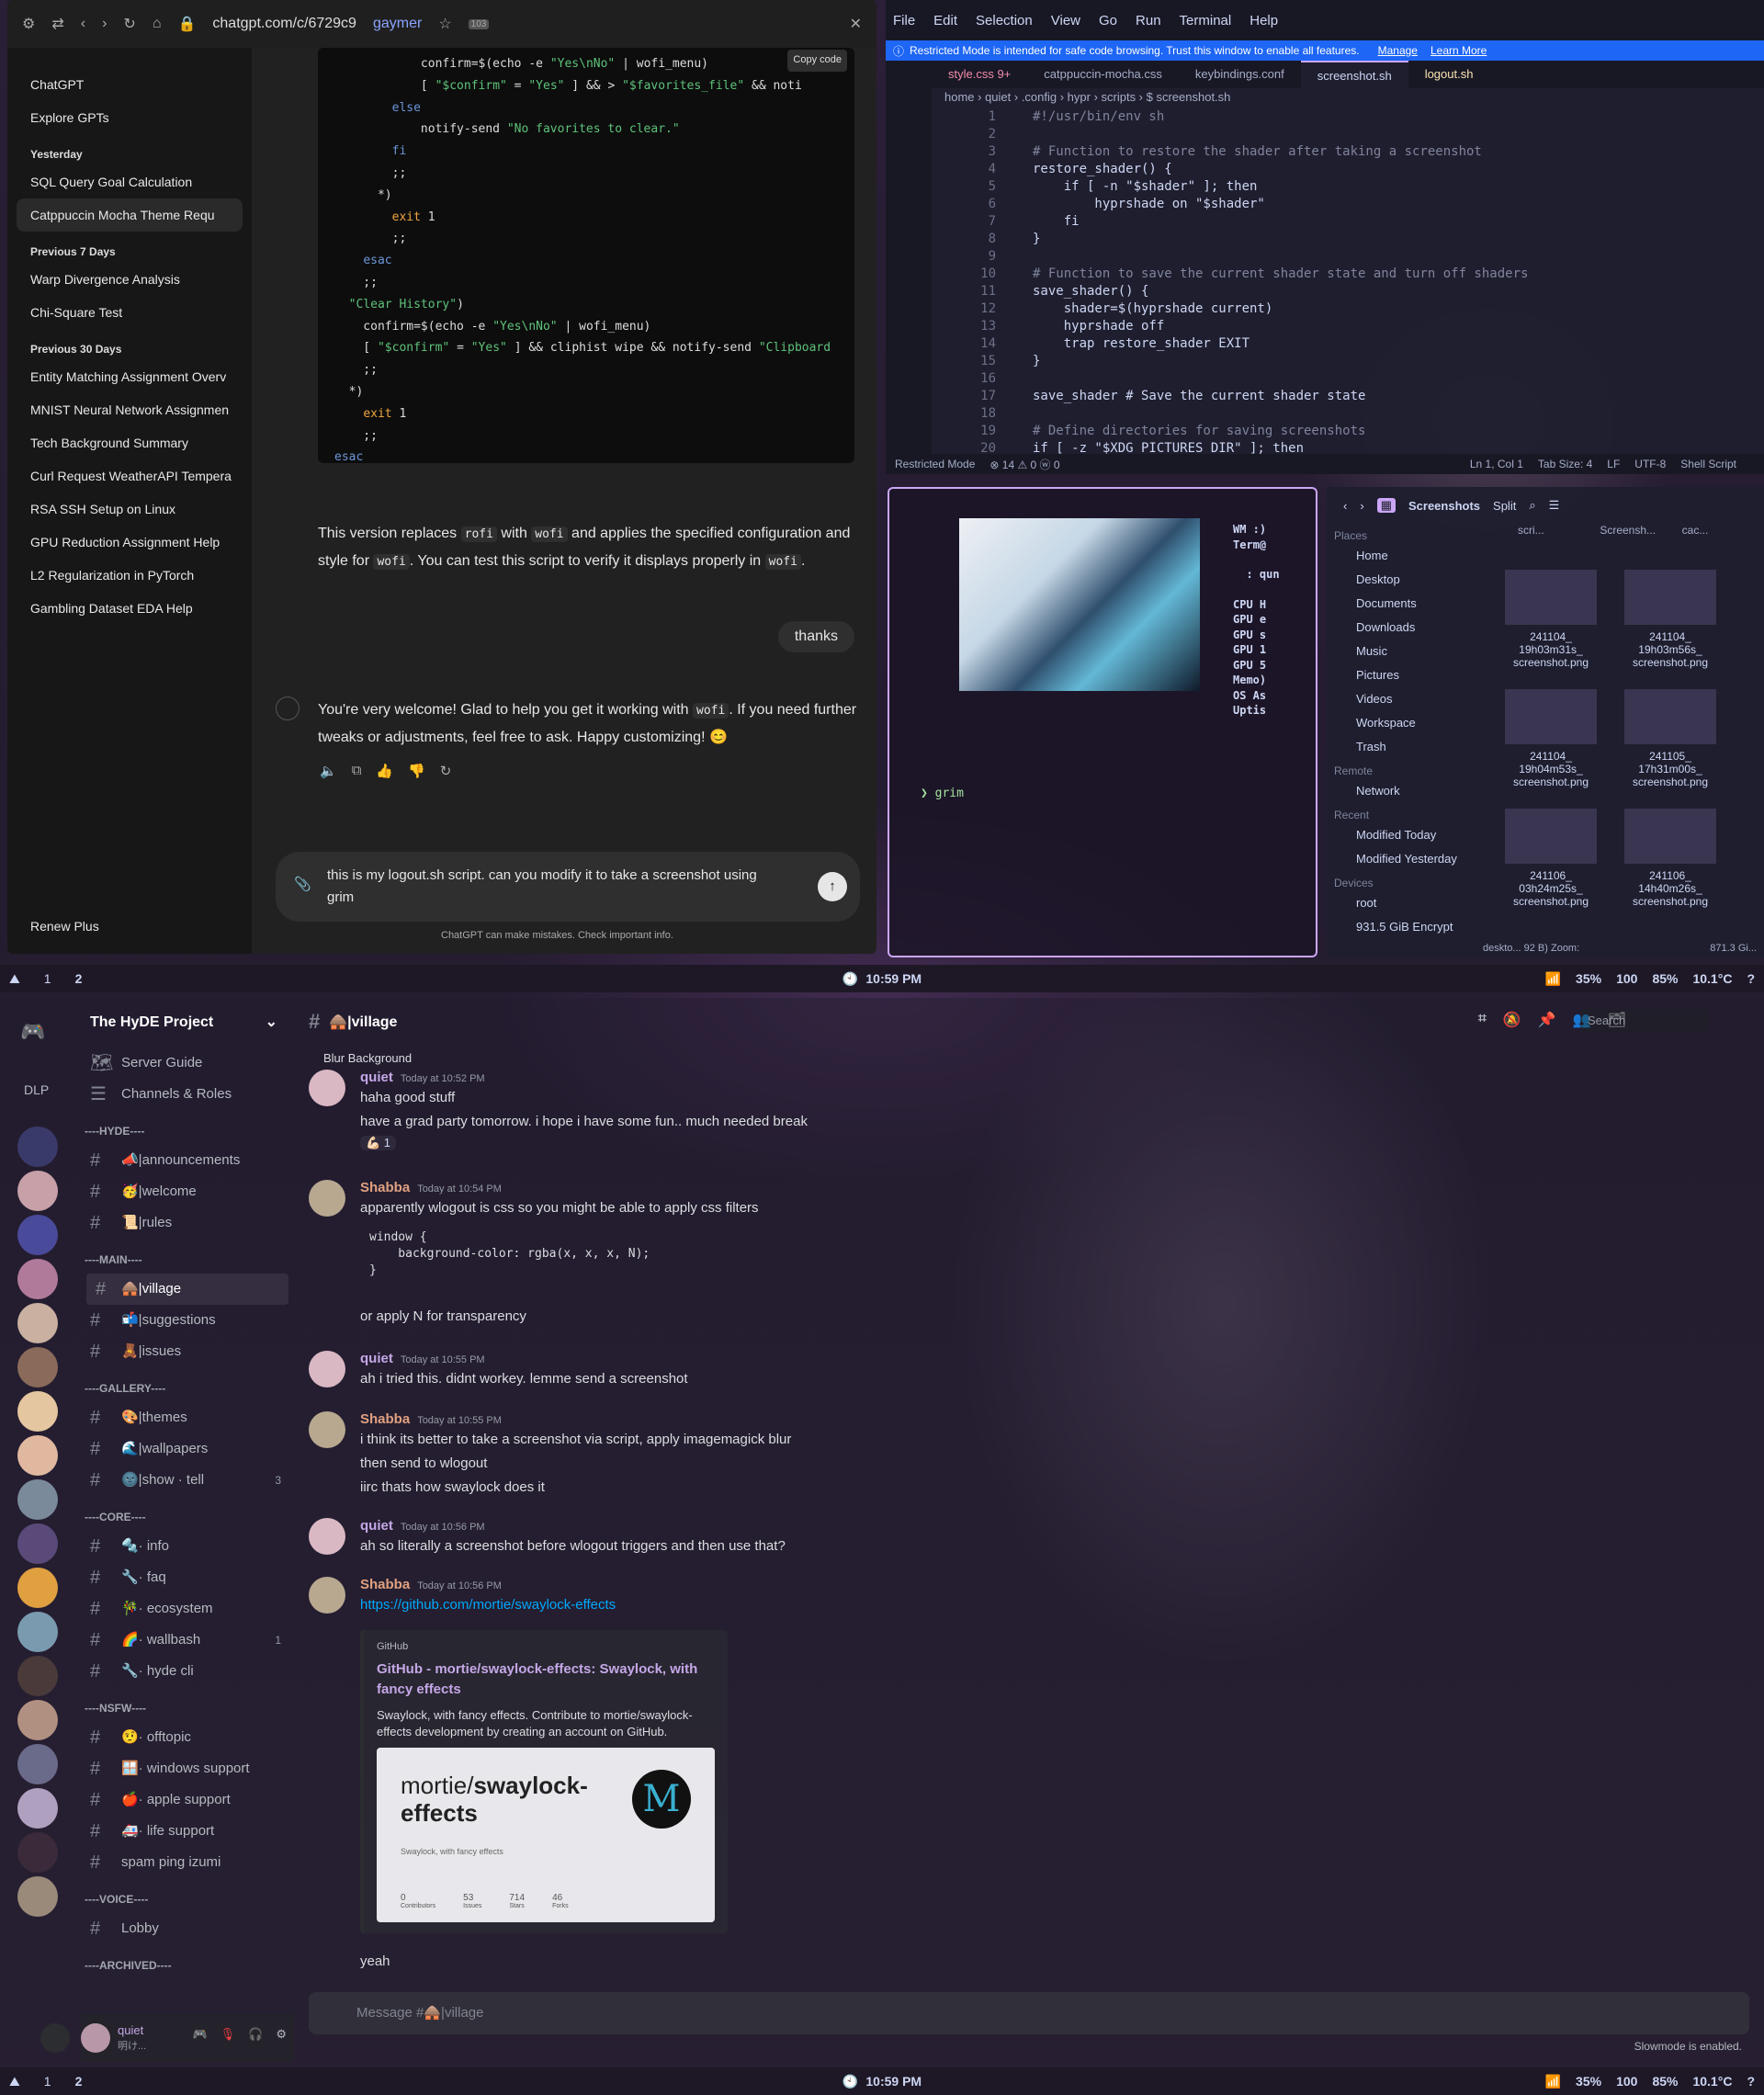 The height and width of the screenshot is (2095, 1764). I want to click on message-author: Shabba Today at 10:54 PM, so click(431, 1188).